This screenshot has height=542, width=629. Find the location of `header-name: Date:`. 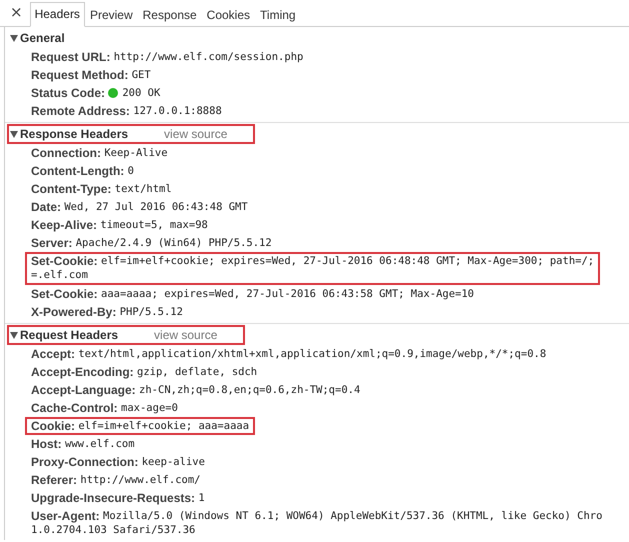

header-name: Date: is located at coordinates (46, 207).